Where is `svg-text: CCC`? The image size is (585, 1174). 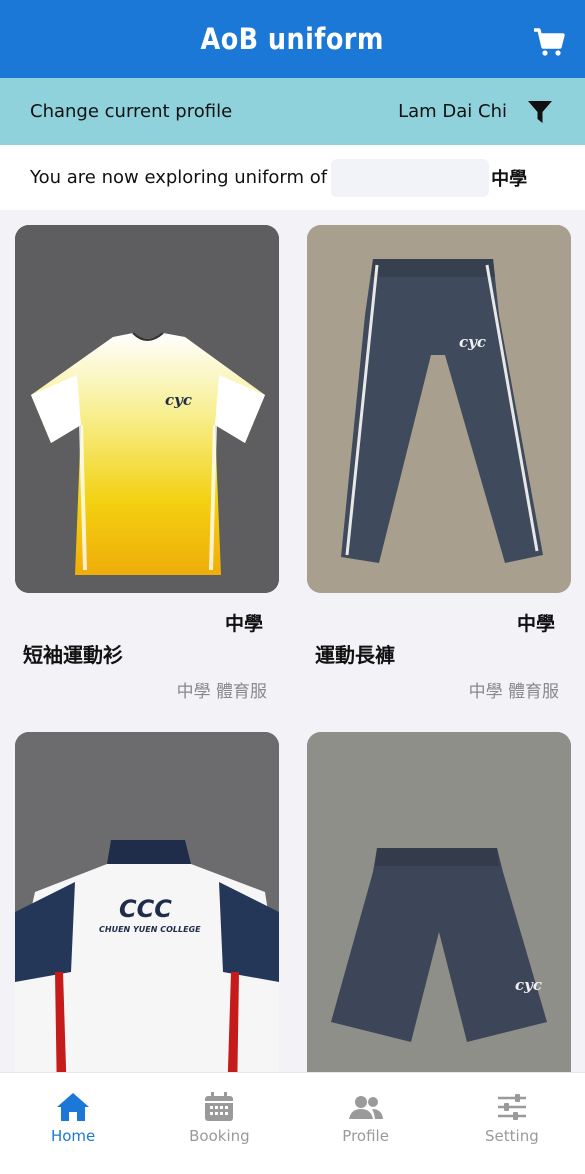
svg-text: CCC is located at coordinates (145, 909).